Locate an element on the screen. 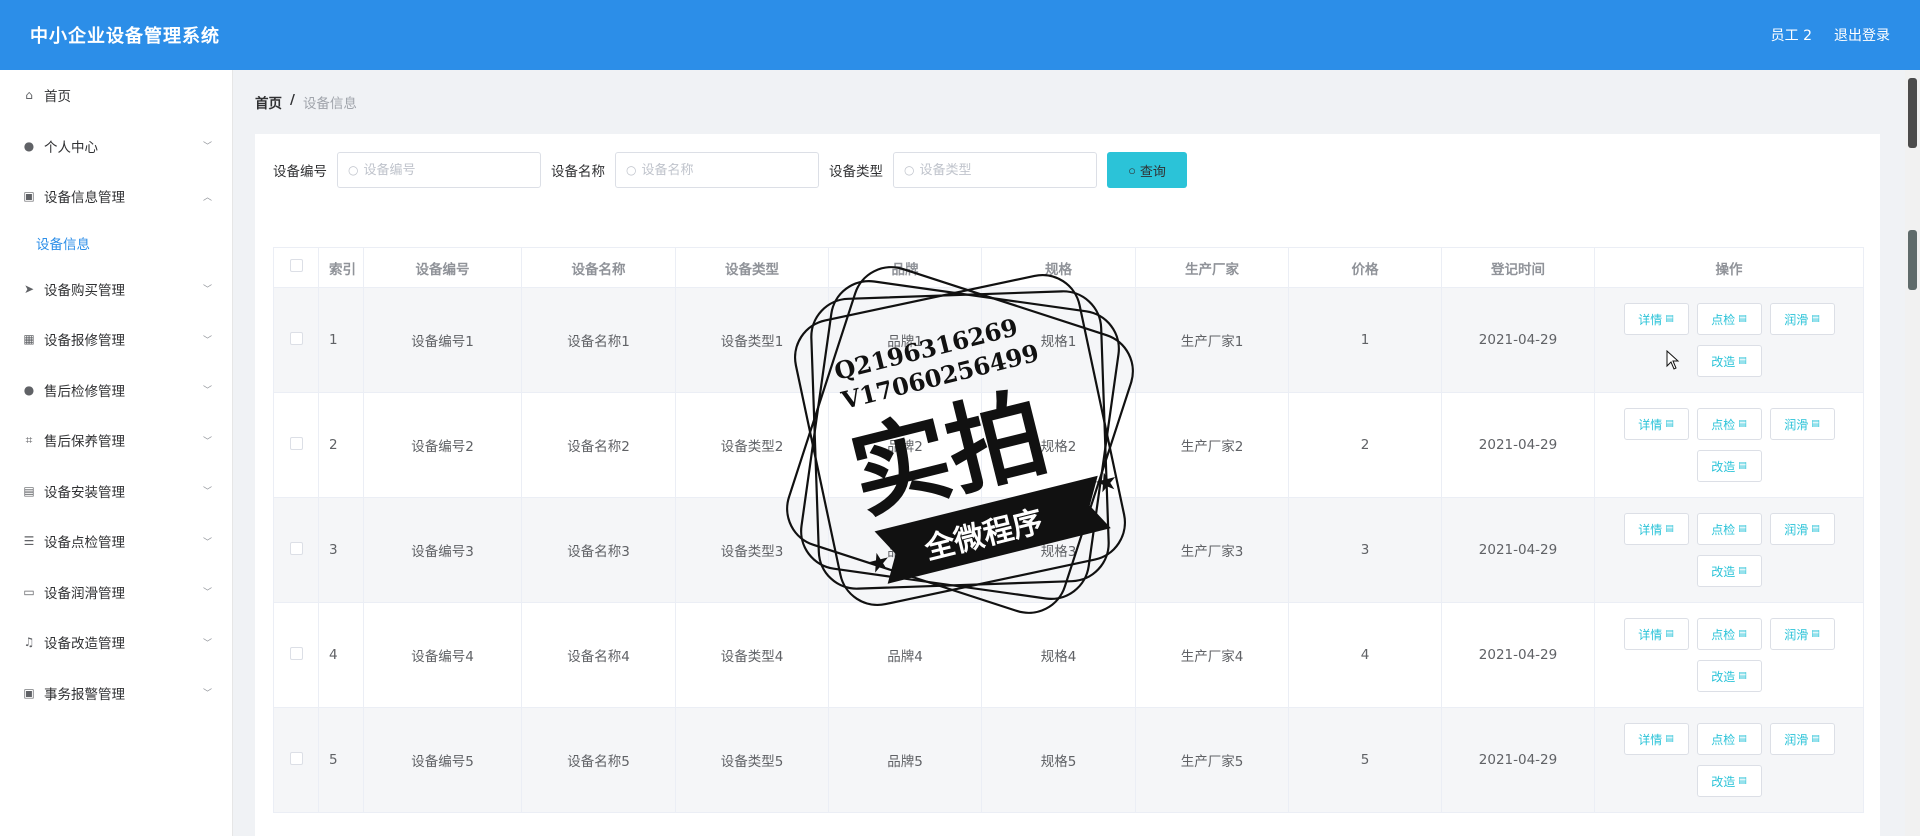  sidebar-item-label: 个人中心 is located at coordinates (71, 147).